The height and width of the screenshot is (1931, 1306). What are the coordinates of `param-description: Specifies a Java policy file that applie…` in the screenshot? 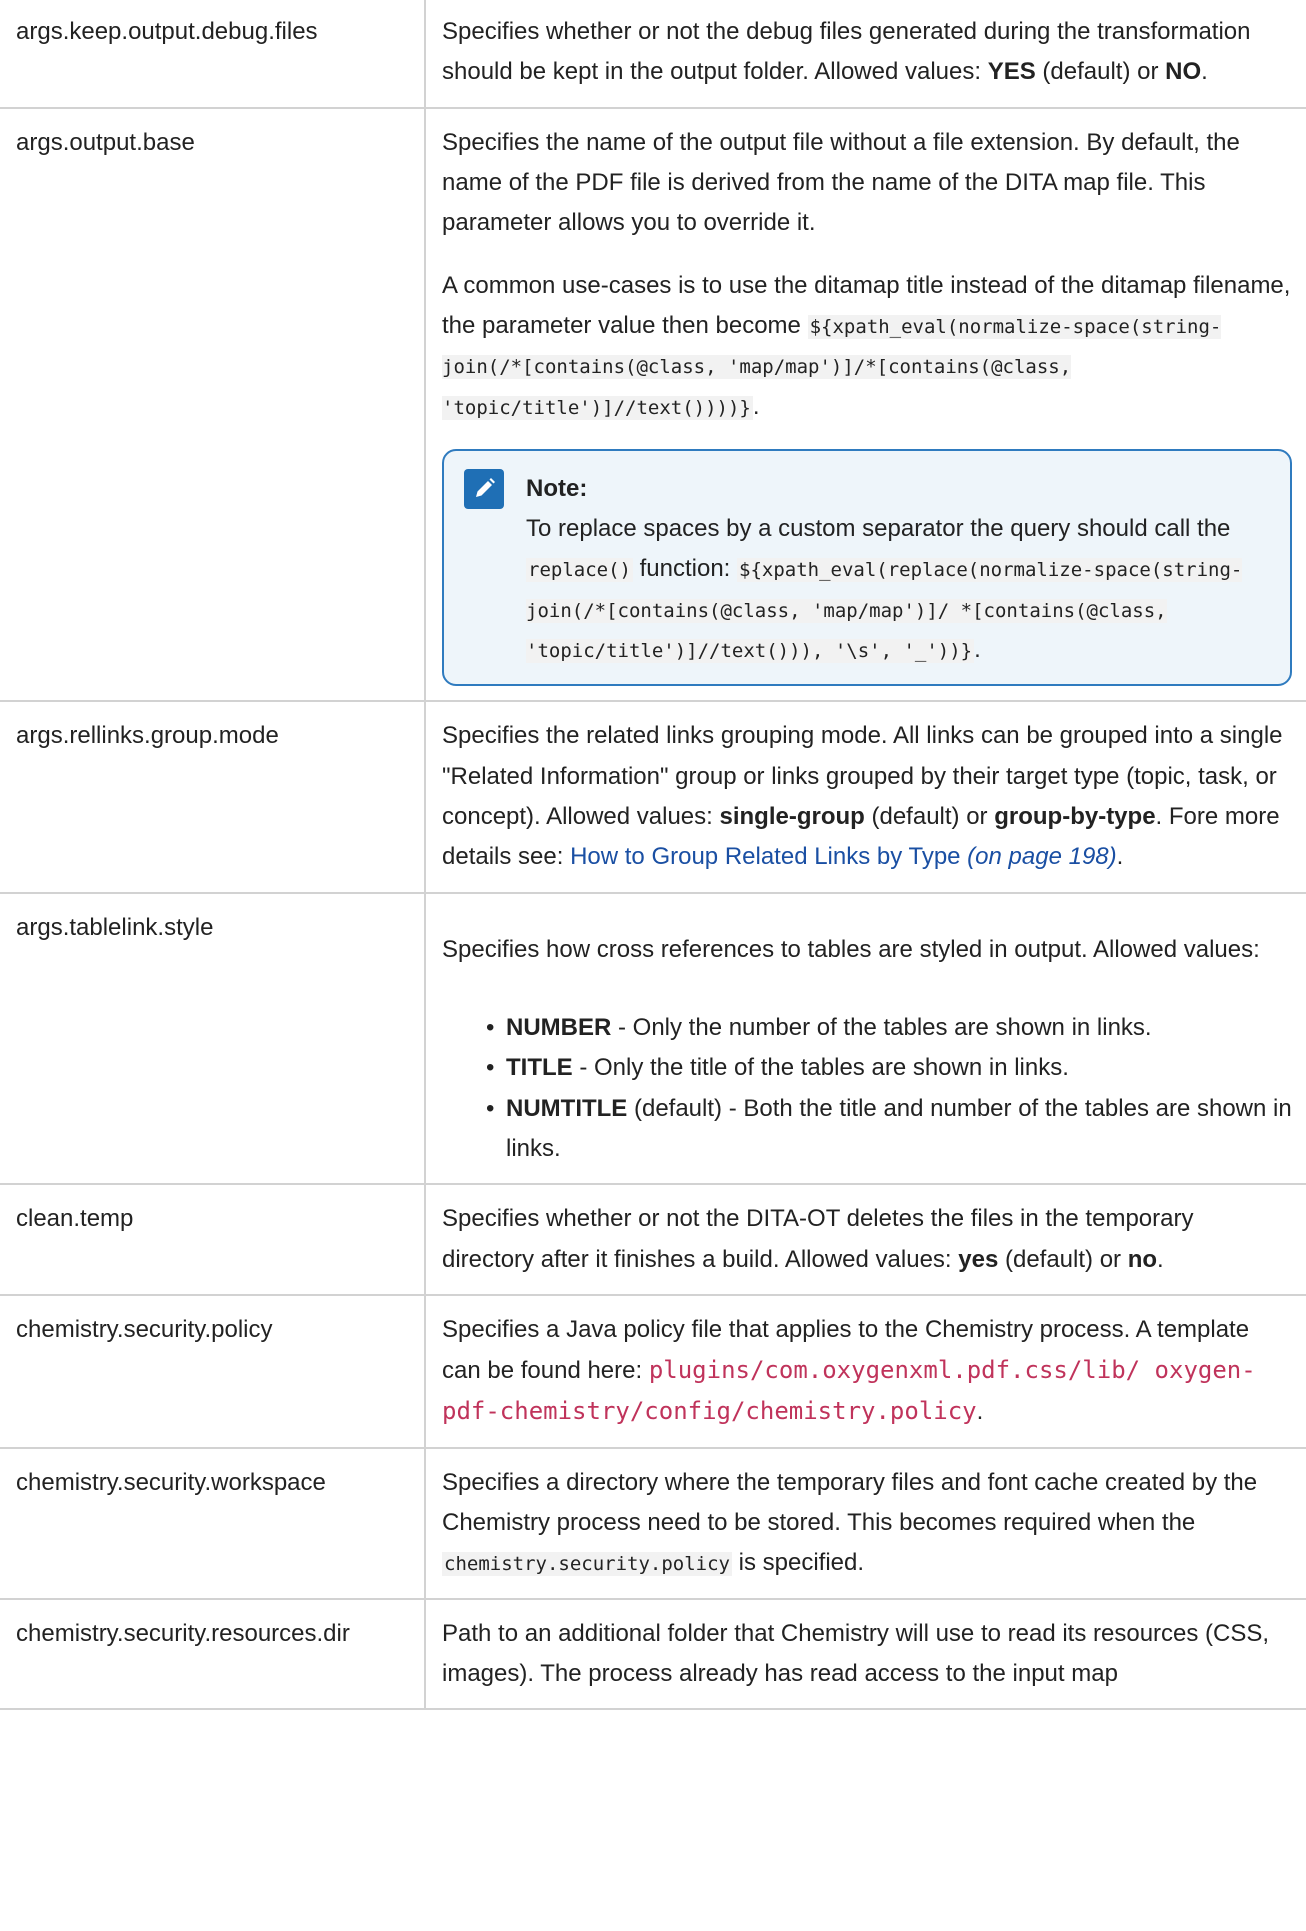 It's located at (865, 1371).